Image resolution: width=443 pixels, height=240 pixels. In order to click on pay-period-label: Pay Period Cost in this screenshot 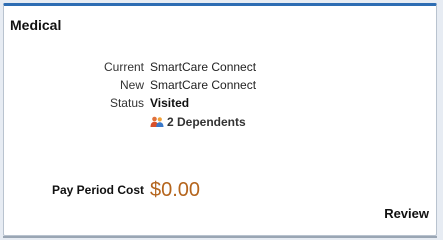, I will do `click(97, 190)`.